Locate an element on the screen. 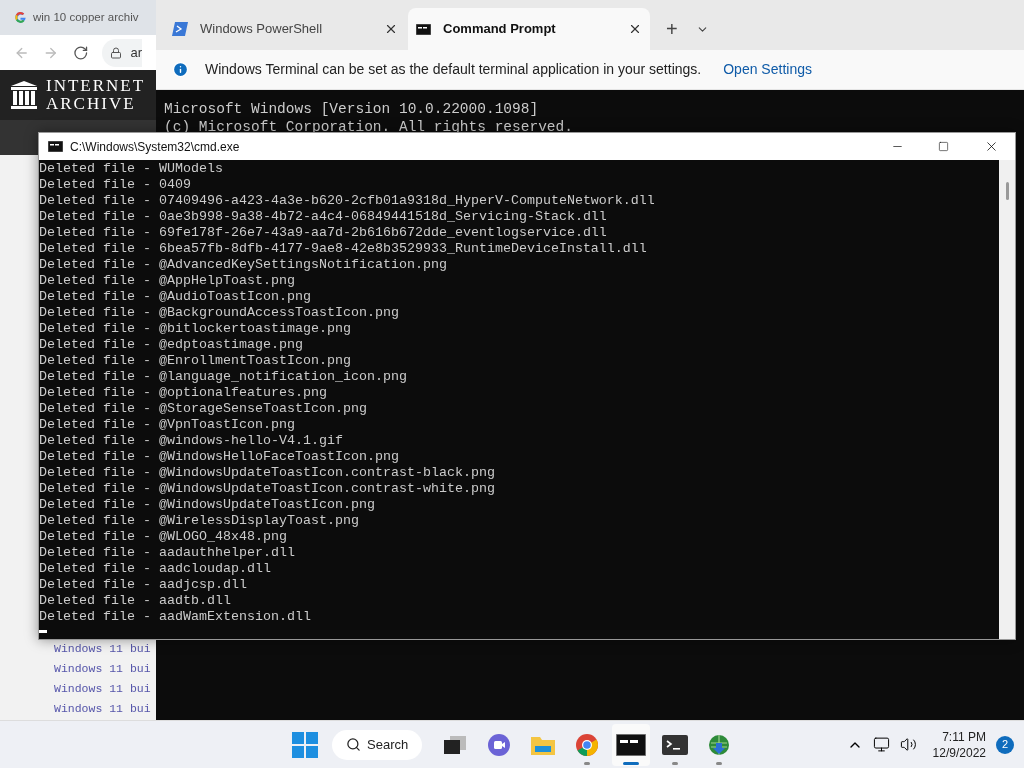  maximize-icon is located at coordinates (943, 146).